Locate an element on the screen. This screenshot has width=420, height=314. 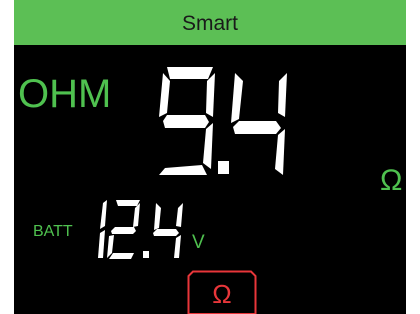
main-reading-digits is located at coordinates (223, 121).